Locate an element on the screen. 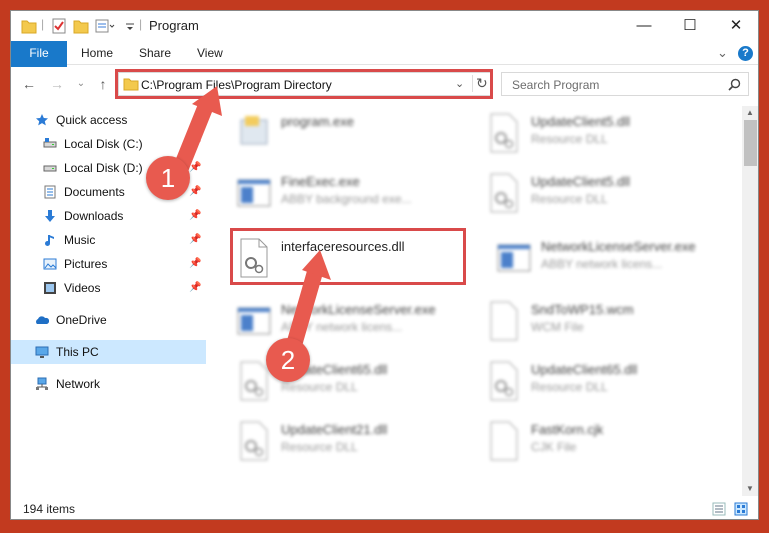 The image size is (769, 533). status-bar: 194 items is located at coordinates (384, 508).